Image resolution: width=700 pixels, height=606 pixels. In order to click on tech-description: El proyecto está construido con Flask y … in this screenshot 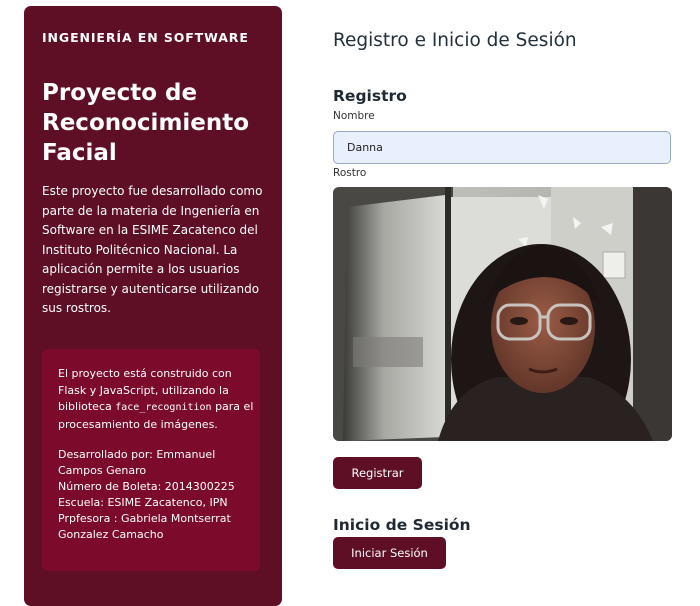, I will do `click(156, 399)`.